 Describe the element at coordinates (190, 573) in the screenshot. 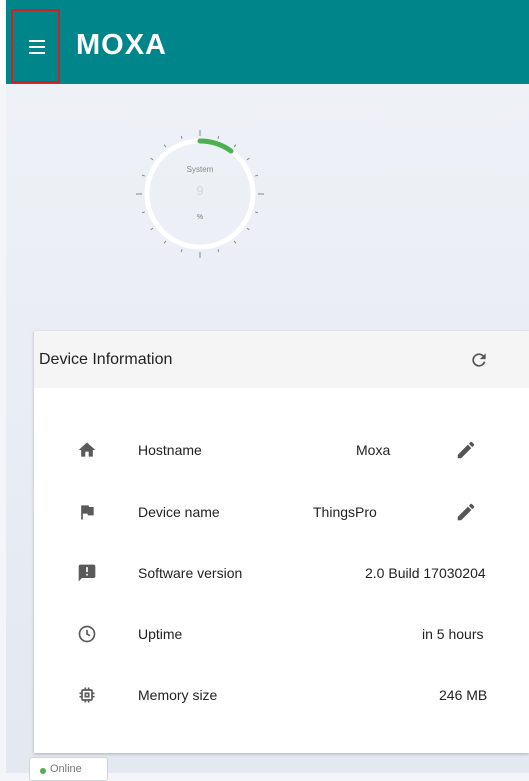

I see `software-version-label: Software version` at that location.